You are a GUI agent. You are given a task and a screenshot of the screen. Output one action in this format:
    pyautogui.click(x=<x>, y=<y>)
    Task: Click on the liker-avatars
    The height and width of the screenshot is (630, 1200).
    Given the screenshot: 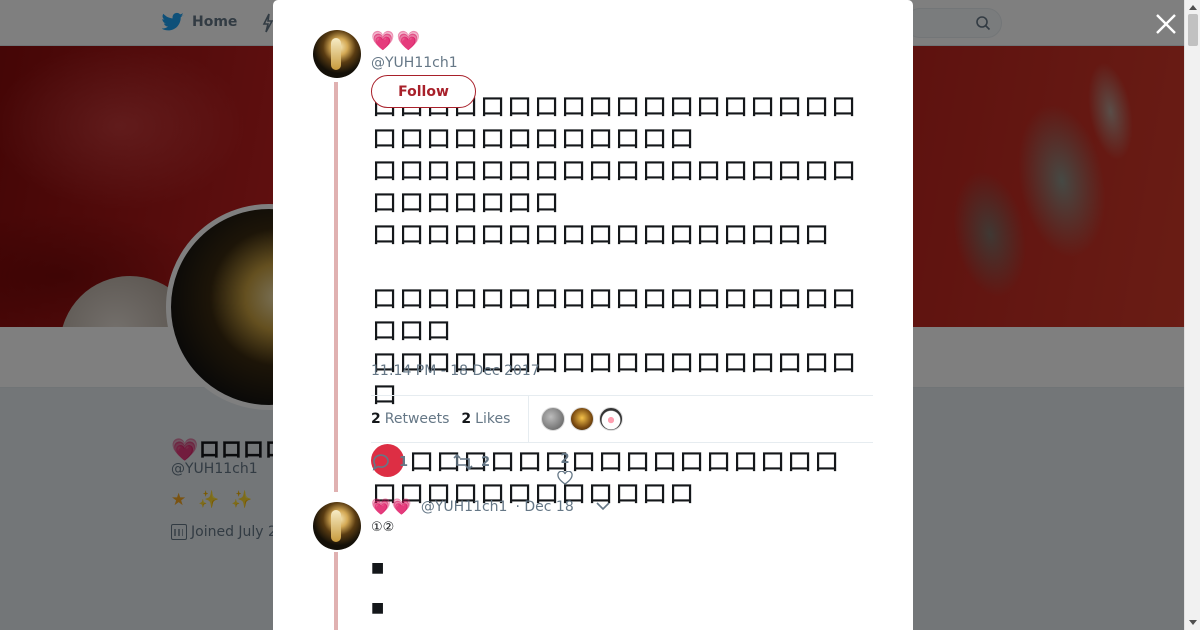 What is the action you would take?
    pyautogui.click(x=582, y=419)
    